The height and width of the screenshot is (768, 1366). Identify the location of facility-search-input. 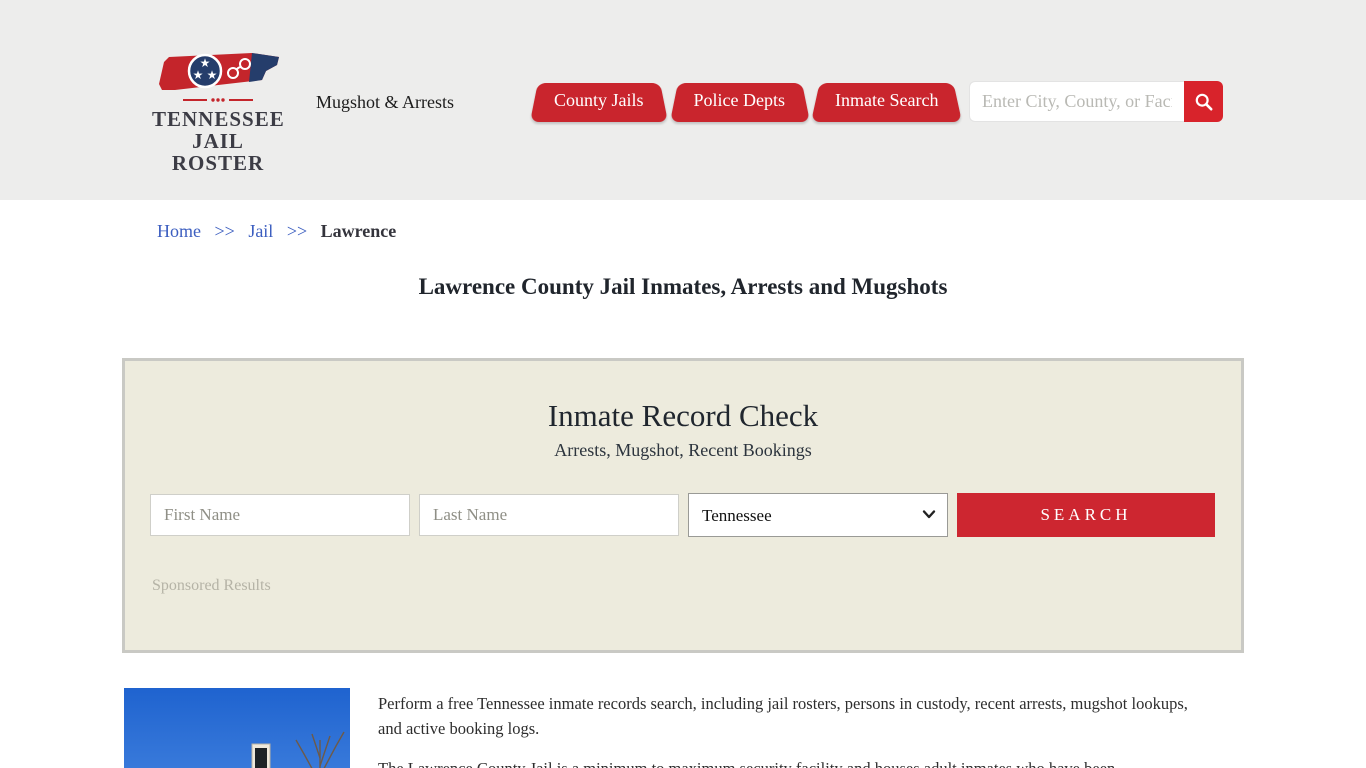
(1076, 101).